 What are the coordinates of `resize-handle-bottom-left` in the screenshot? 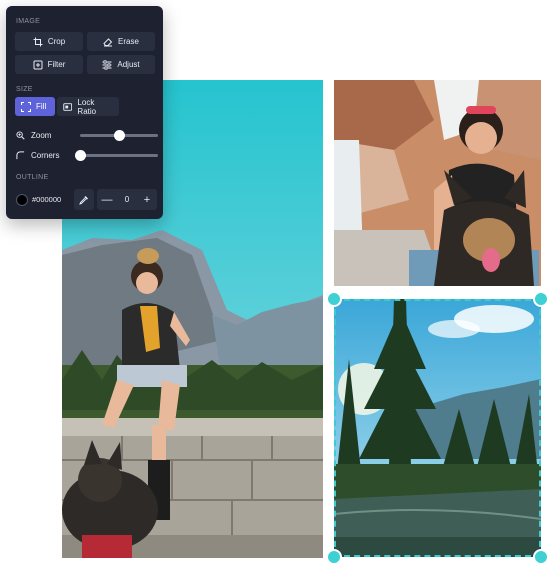 It's located at (334, 557).